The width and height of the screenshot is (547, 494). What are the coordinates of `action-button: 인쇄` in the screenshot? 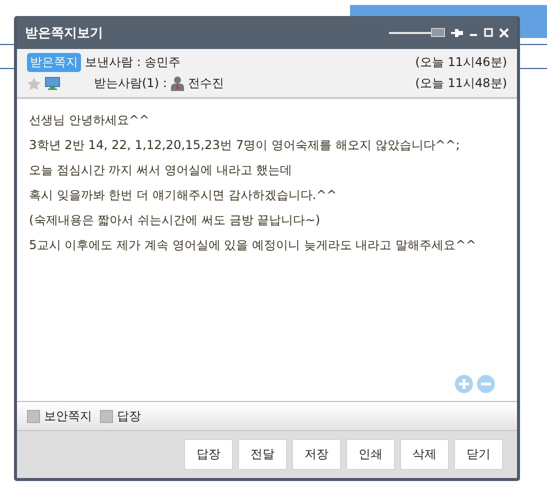 It's located at (370, 454).